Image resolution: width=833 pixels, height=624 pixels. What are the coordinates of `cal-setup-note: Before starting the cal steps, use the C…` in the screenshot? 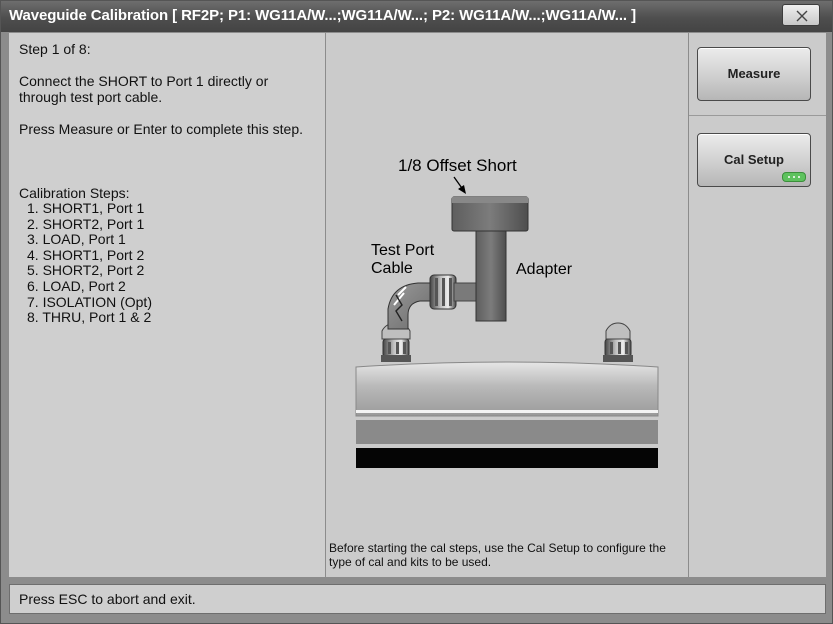 It's located at (497, 555).